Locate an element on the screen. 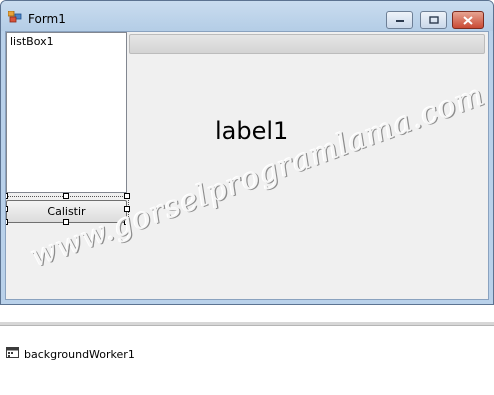 The width and height of the screenshot is (494, 395). window-title: Form1 is located at coordinates (47, 19).